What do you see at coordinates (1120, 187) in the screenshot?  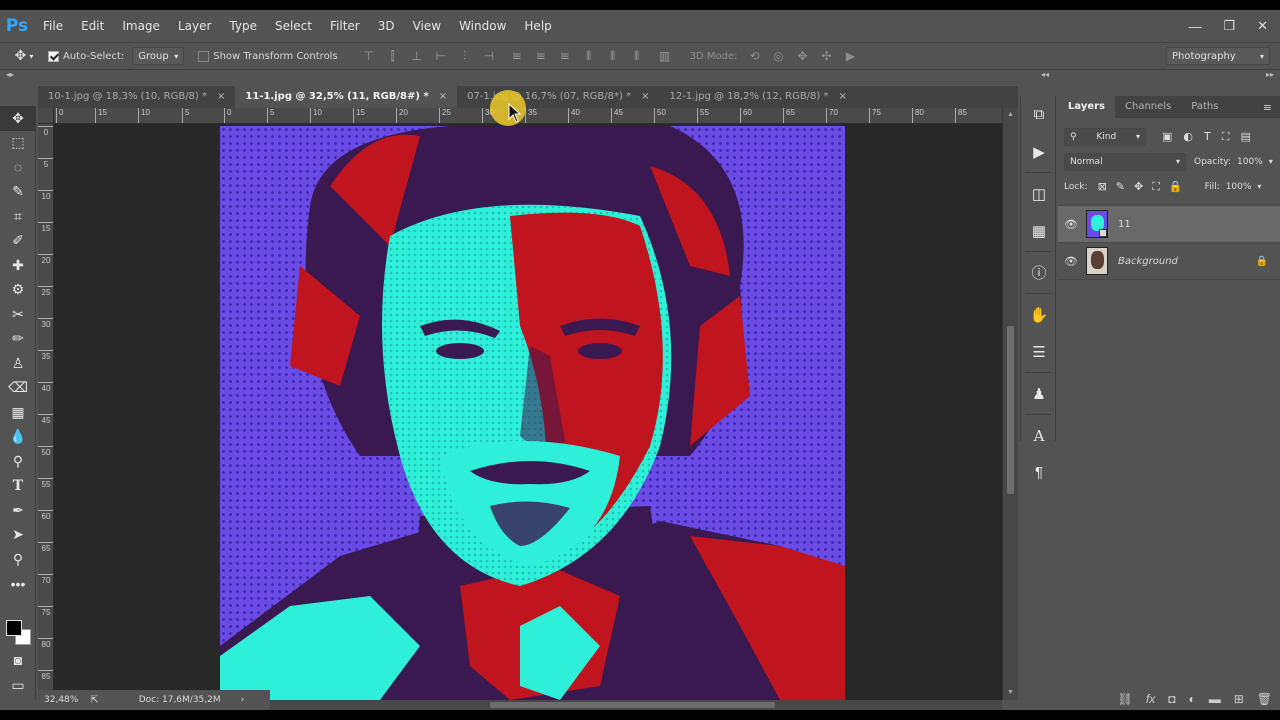 I see `lock-pixels-icon: ✎` at bounding box center [1120, 187].